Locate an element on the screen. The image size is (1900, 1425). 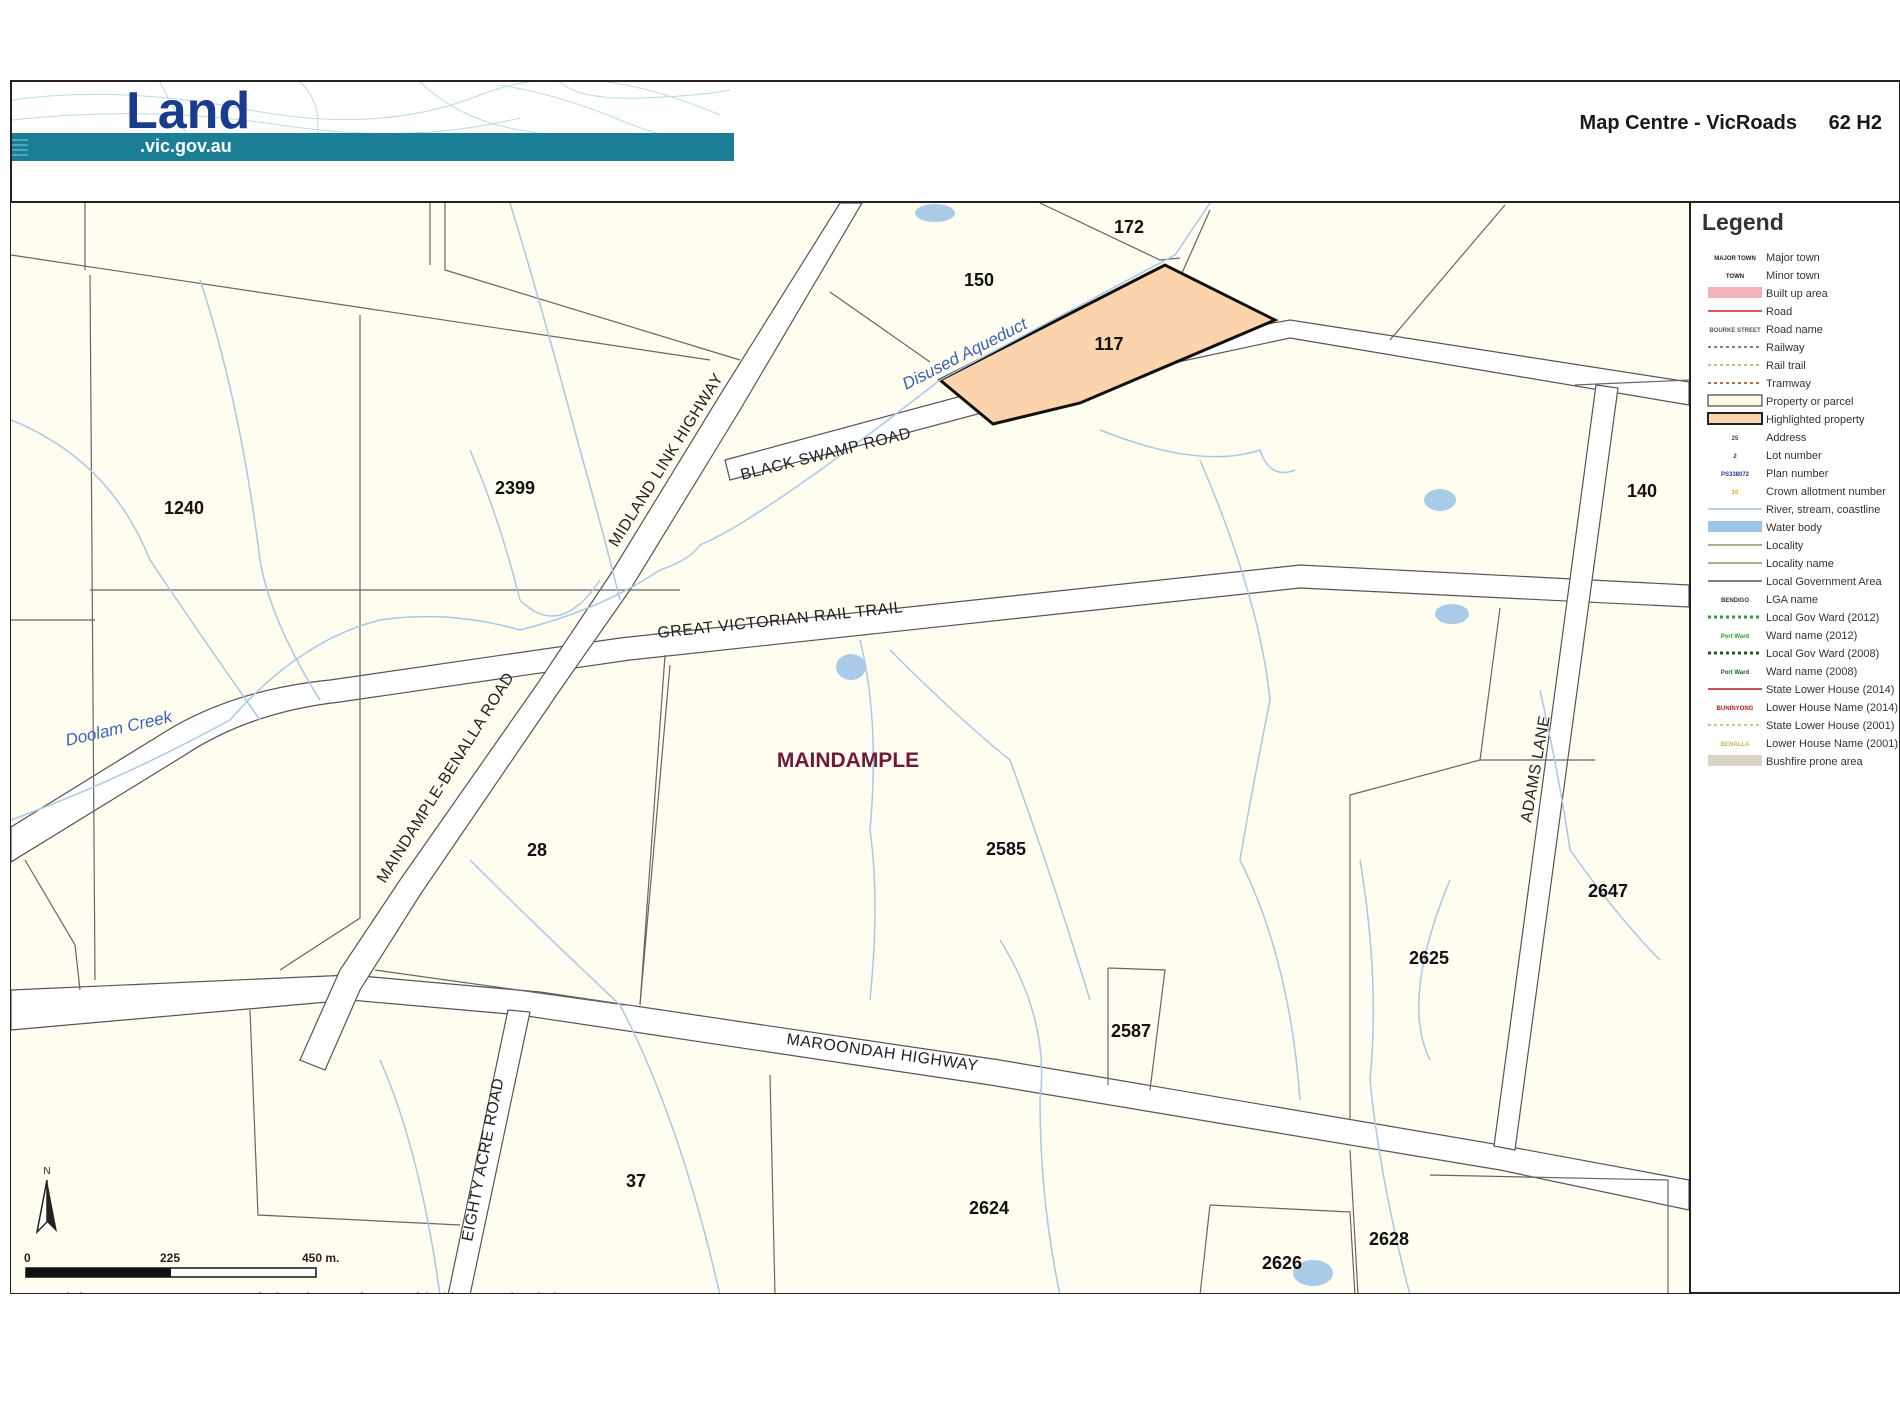
legend-symbol: MAJOR TOWN is located at coordinates (1735, 259).